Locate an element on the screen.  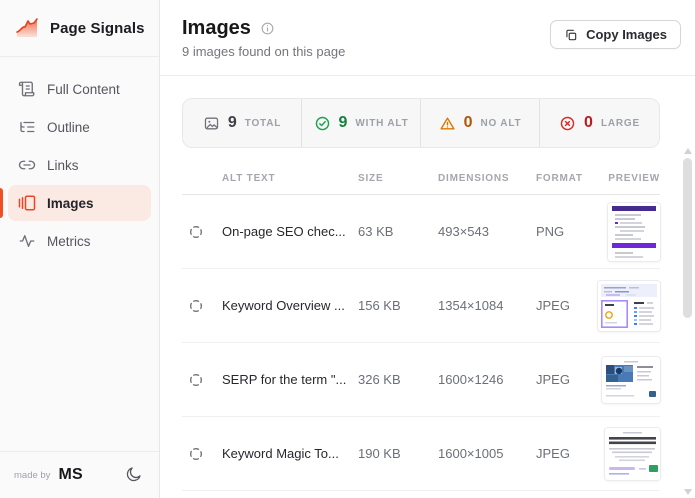
size-cell: 190 KB is located at coordinates (379, 453).